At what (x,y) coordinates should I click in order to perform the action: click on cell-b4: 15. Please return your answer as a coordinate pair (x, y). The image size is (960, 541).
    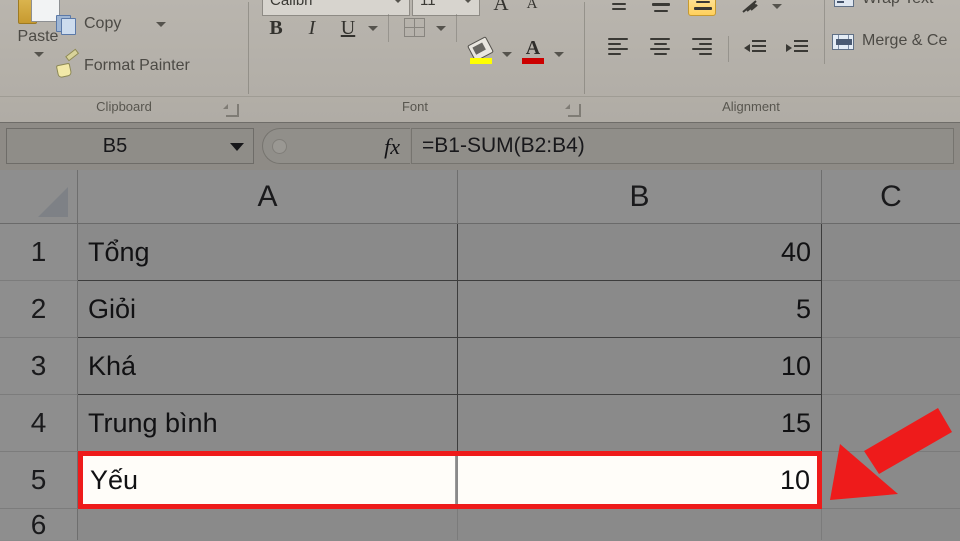
    Looking at the image, I should click on (640, 423).